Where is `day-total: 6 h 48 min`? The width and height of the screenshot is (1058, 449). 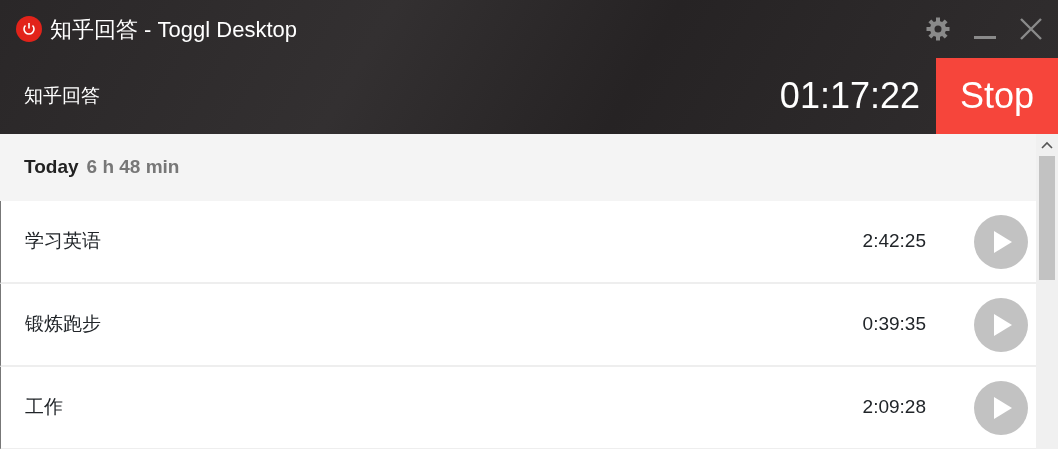
day-total: 6 h 48 min is located at coordinates (133, 167).